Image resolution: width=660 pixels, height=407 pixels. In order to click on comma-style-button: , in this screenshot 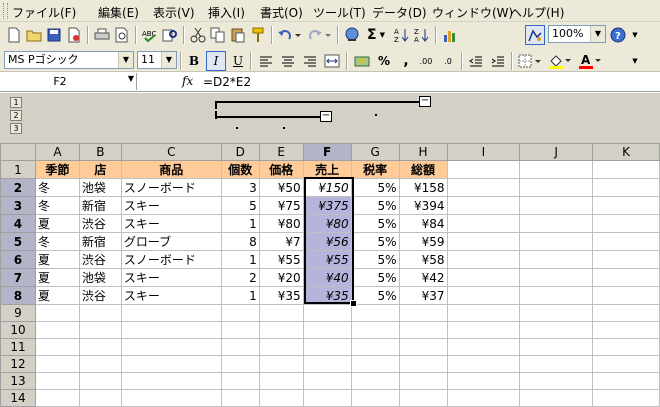, I will do `click(406, 61)`.